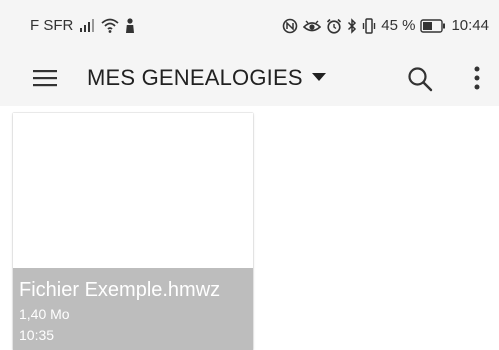 Image resolution: width=499 pixels, height=350 pixels. Describe the element at coordinates (352, 26) in the screenshot. I see `bluetooth-icon` at that location.